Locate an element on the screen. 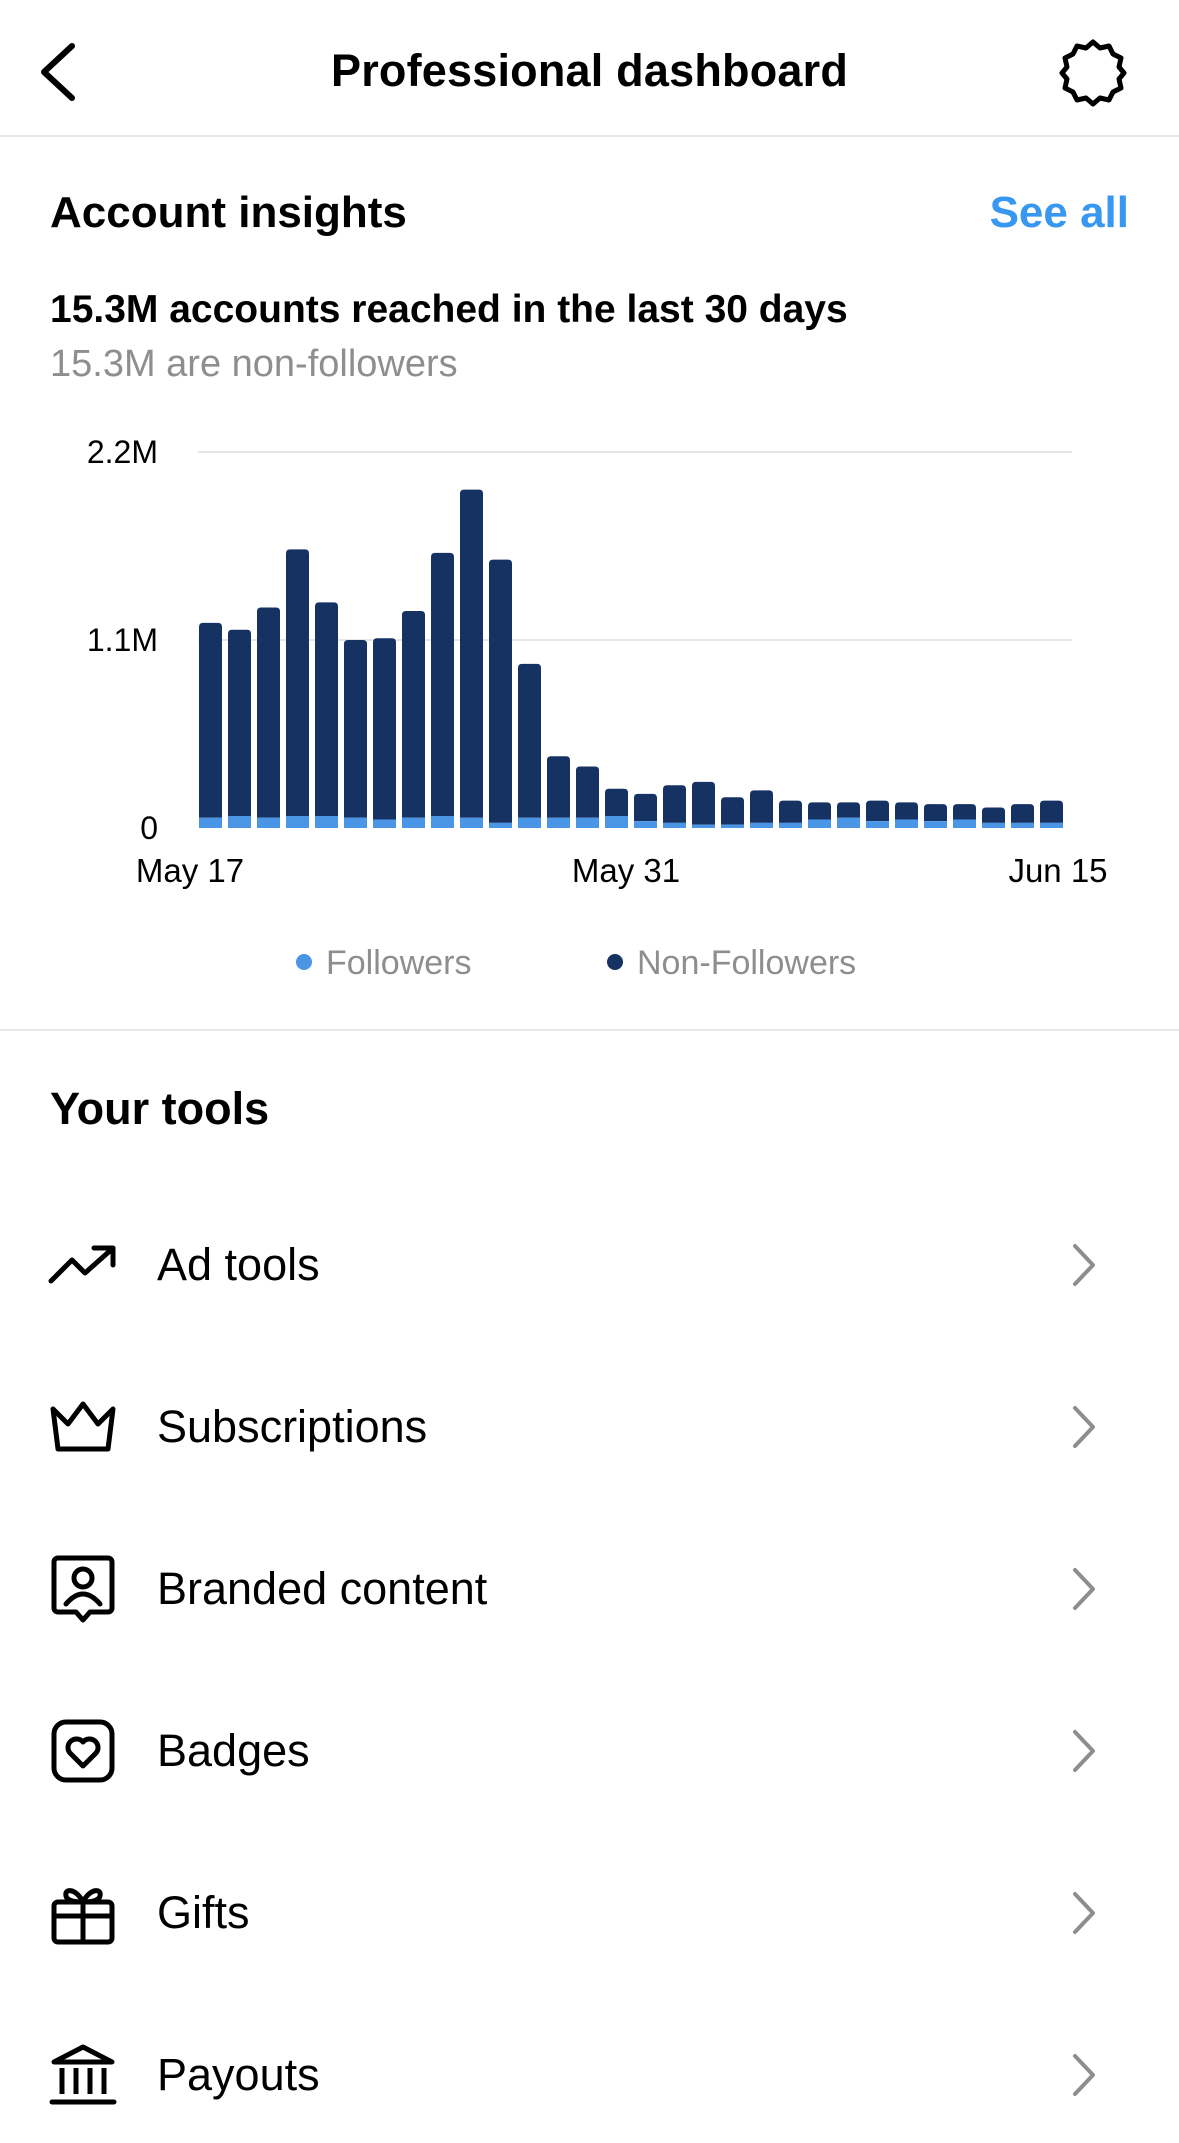  top-bar: Professional dashboard is located at coordinates (589, 68).